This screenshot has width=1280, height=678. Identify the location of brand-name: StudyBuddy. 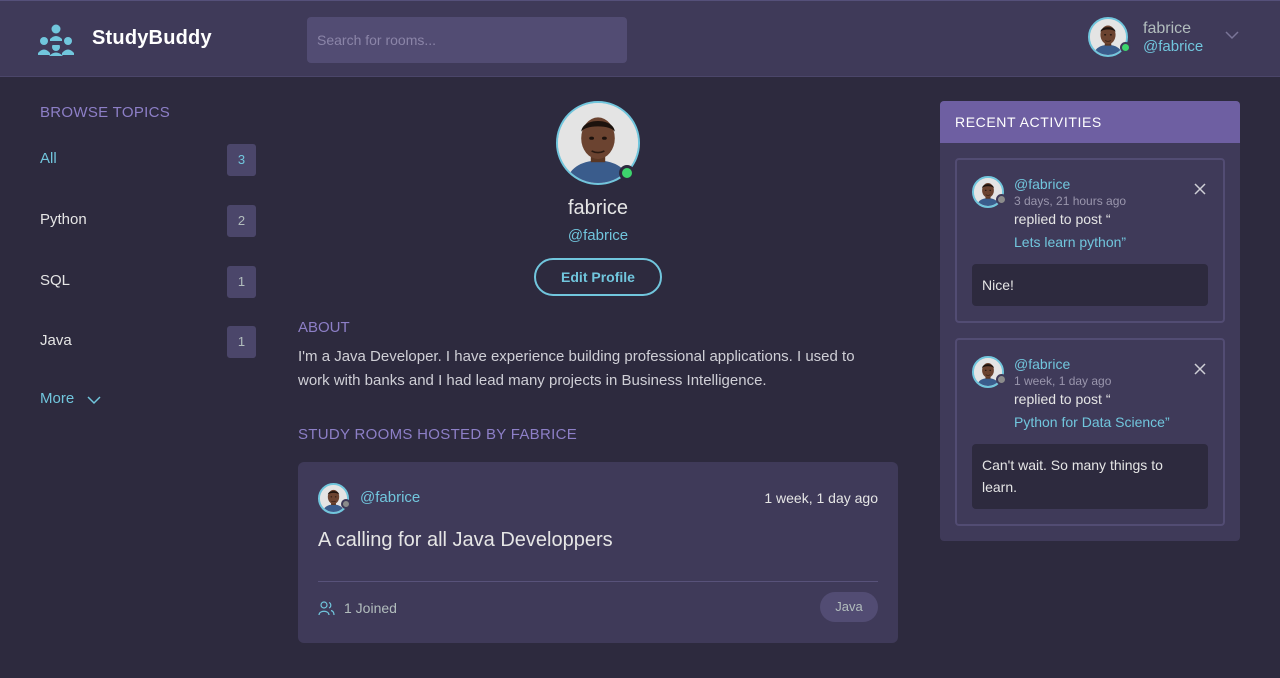
(152, 38).